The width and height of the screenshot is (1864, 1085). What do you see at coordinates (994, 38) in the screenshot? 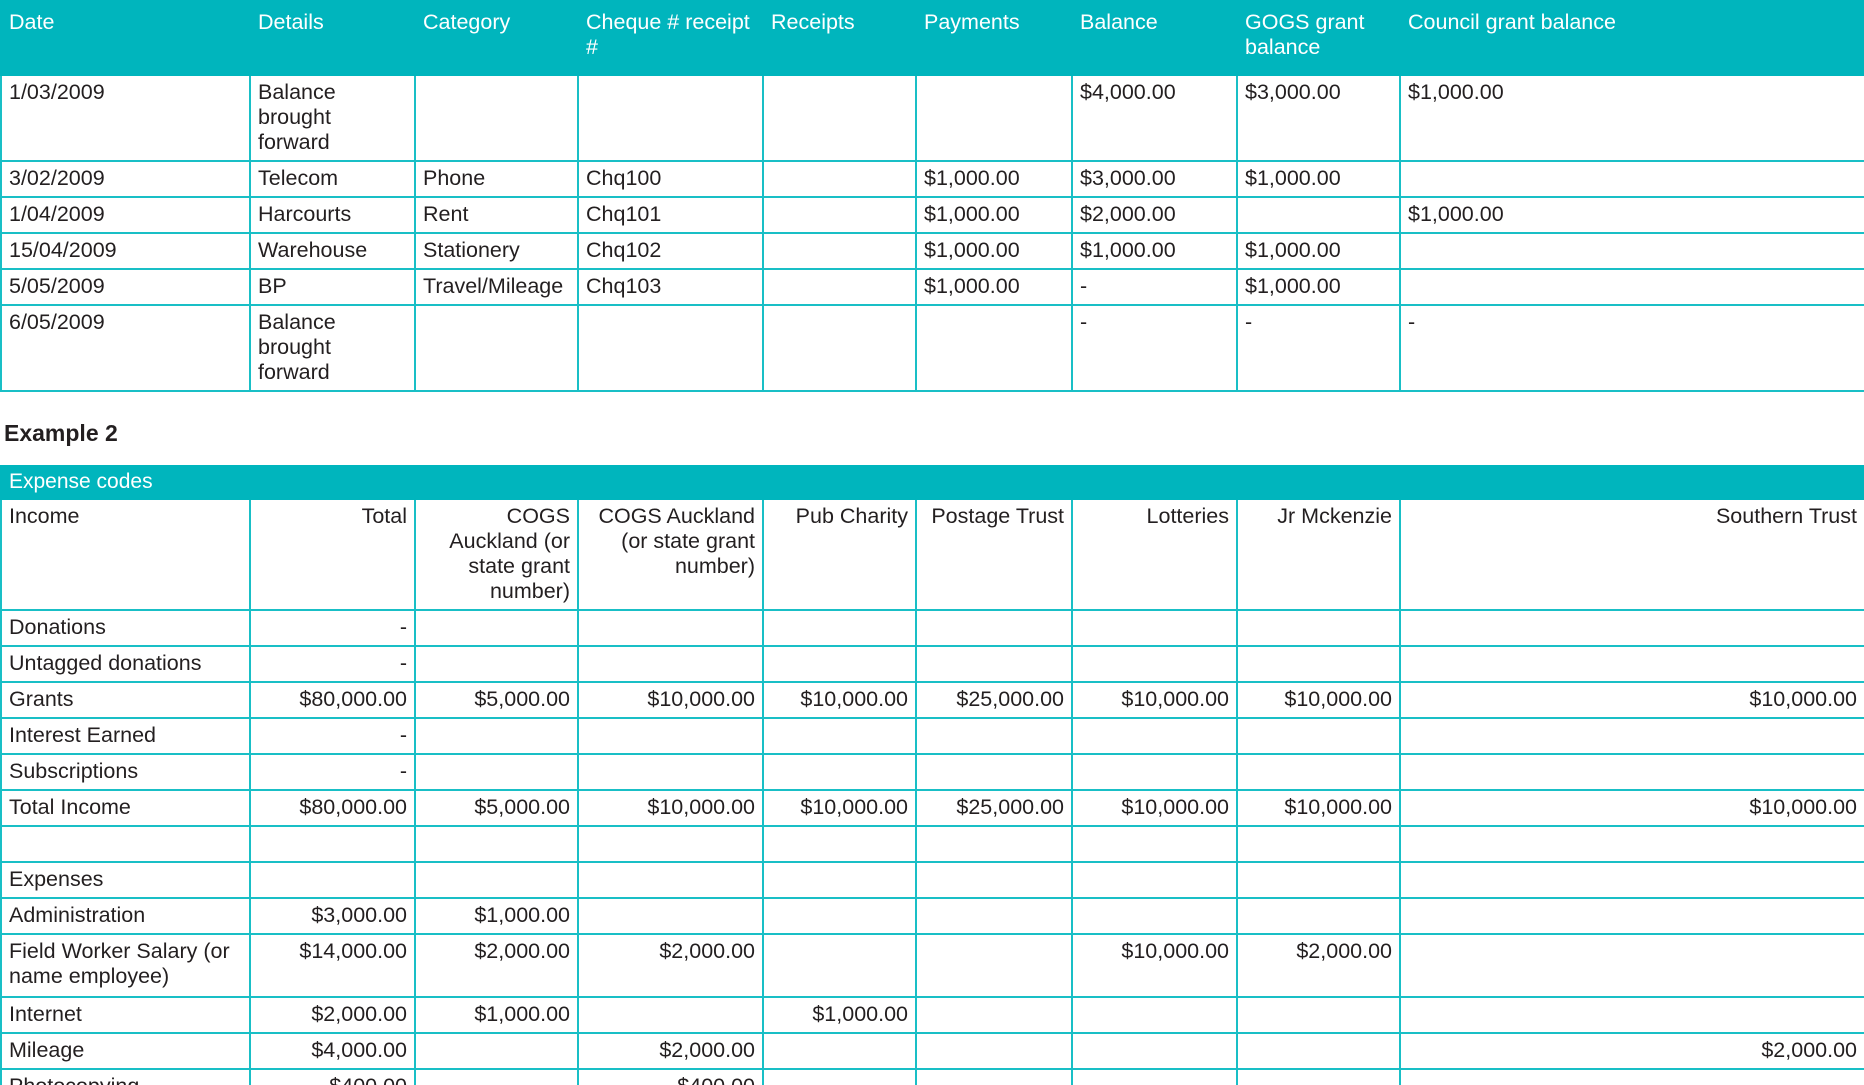
I see `column-header: Payments` at bounding box center [994, 38].